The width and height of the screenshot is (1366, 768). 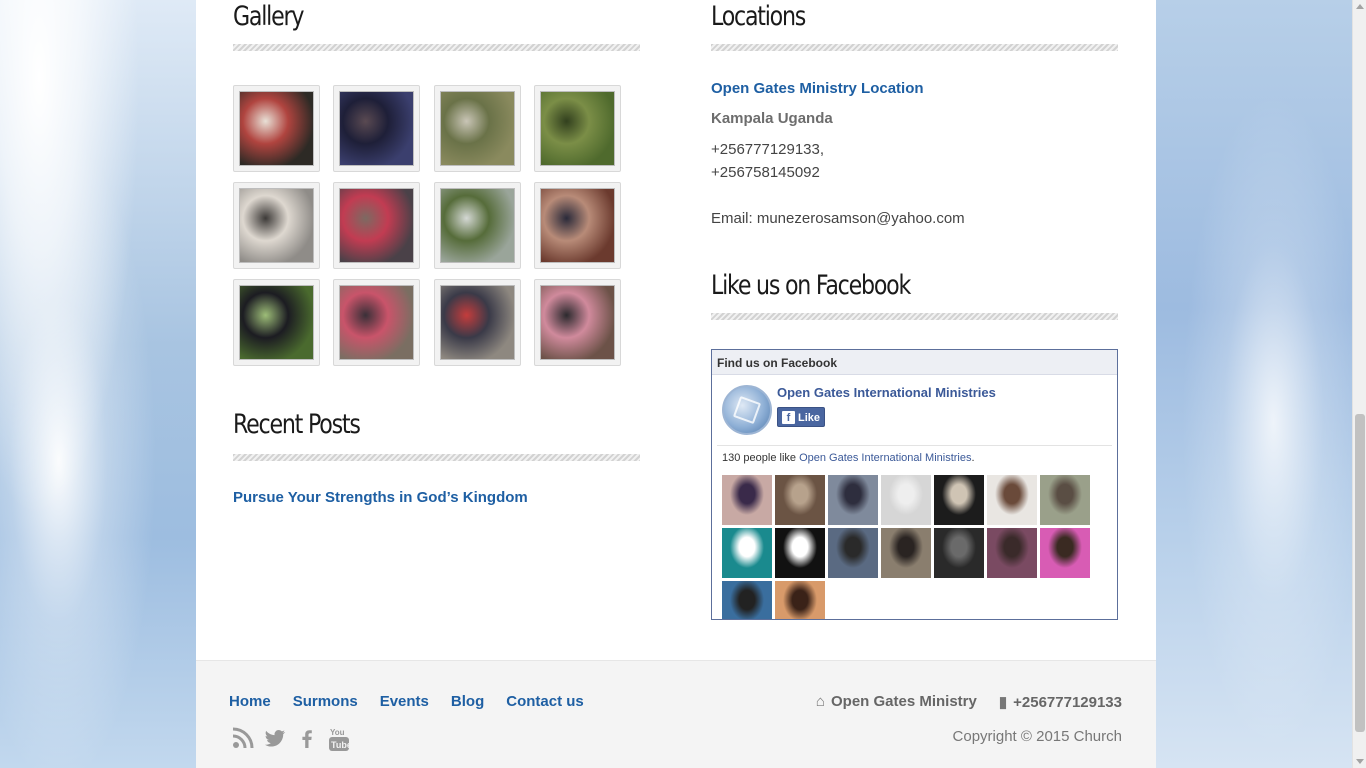 I want to click on footer-phone: ▮ +256777129133, so click(x=1060, y=702).